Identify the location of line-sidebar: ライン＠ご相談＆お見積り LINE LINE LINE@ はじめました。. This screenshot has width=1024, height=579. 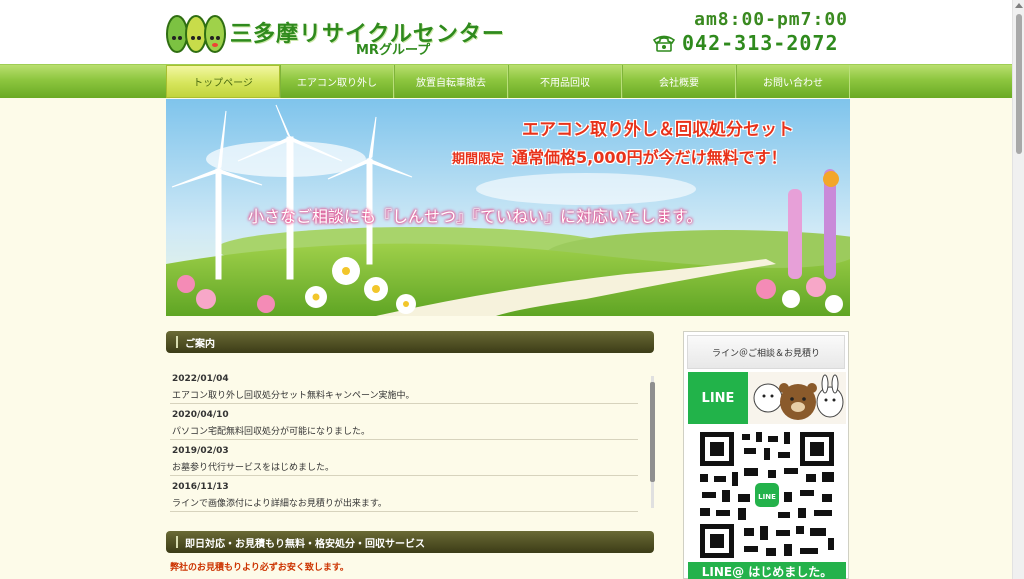
(766, 455).